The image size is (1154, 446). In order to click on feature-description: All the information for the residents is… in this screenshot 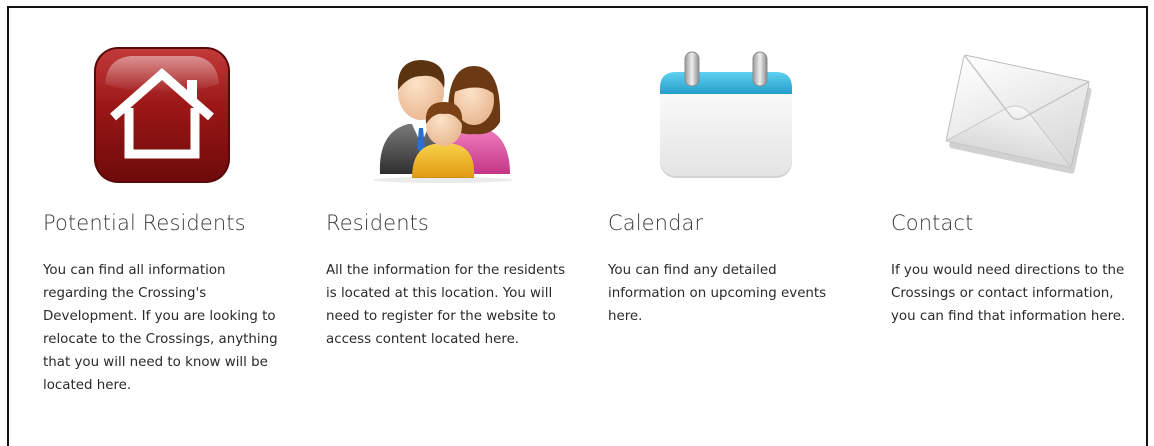, I will do `click(446, 305)`.